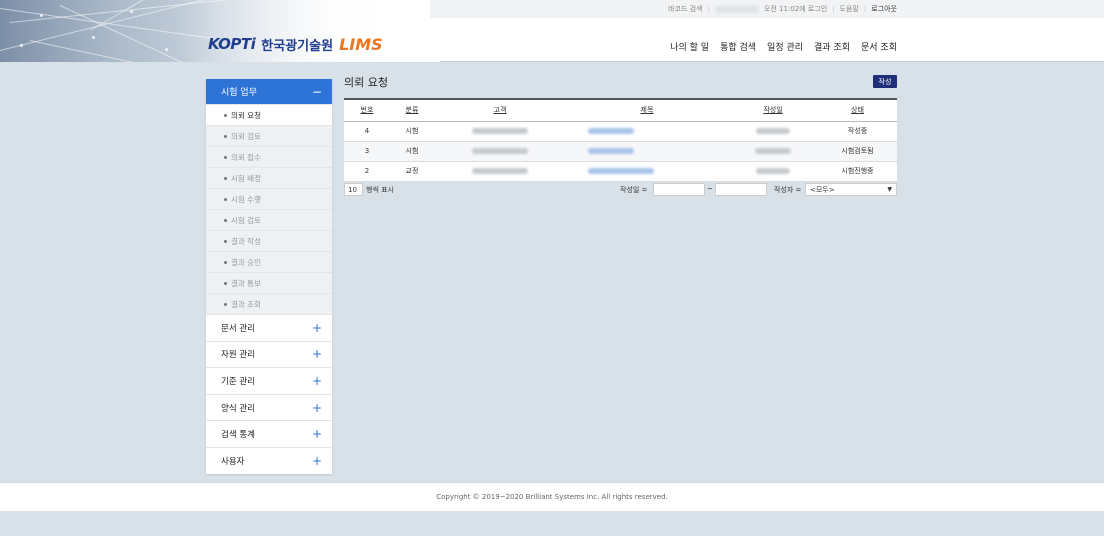  Describe the element at coordinates (239, 93) in the screenshot. I see `sidebar-section-label: 시험 업무` at that location.